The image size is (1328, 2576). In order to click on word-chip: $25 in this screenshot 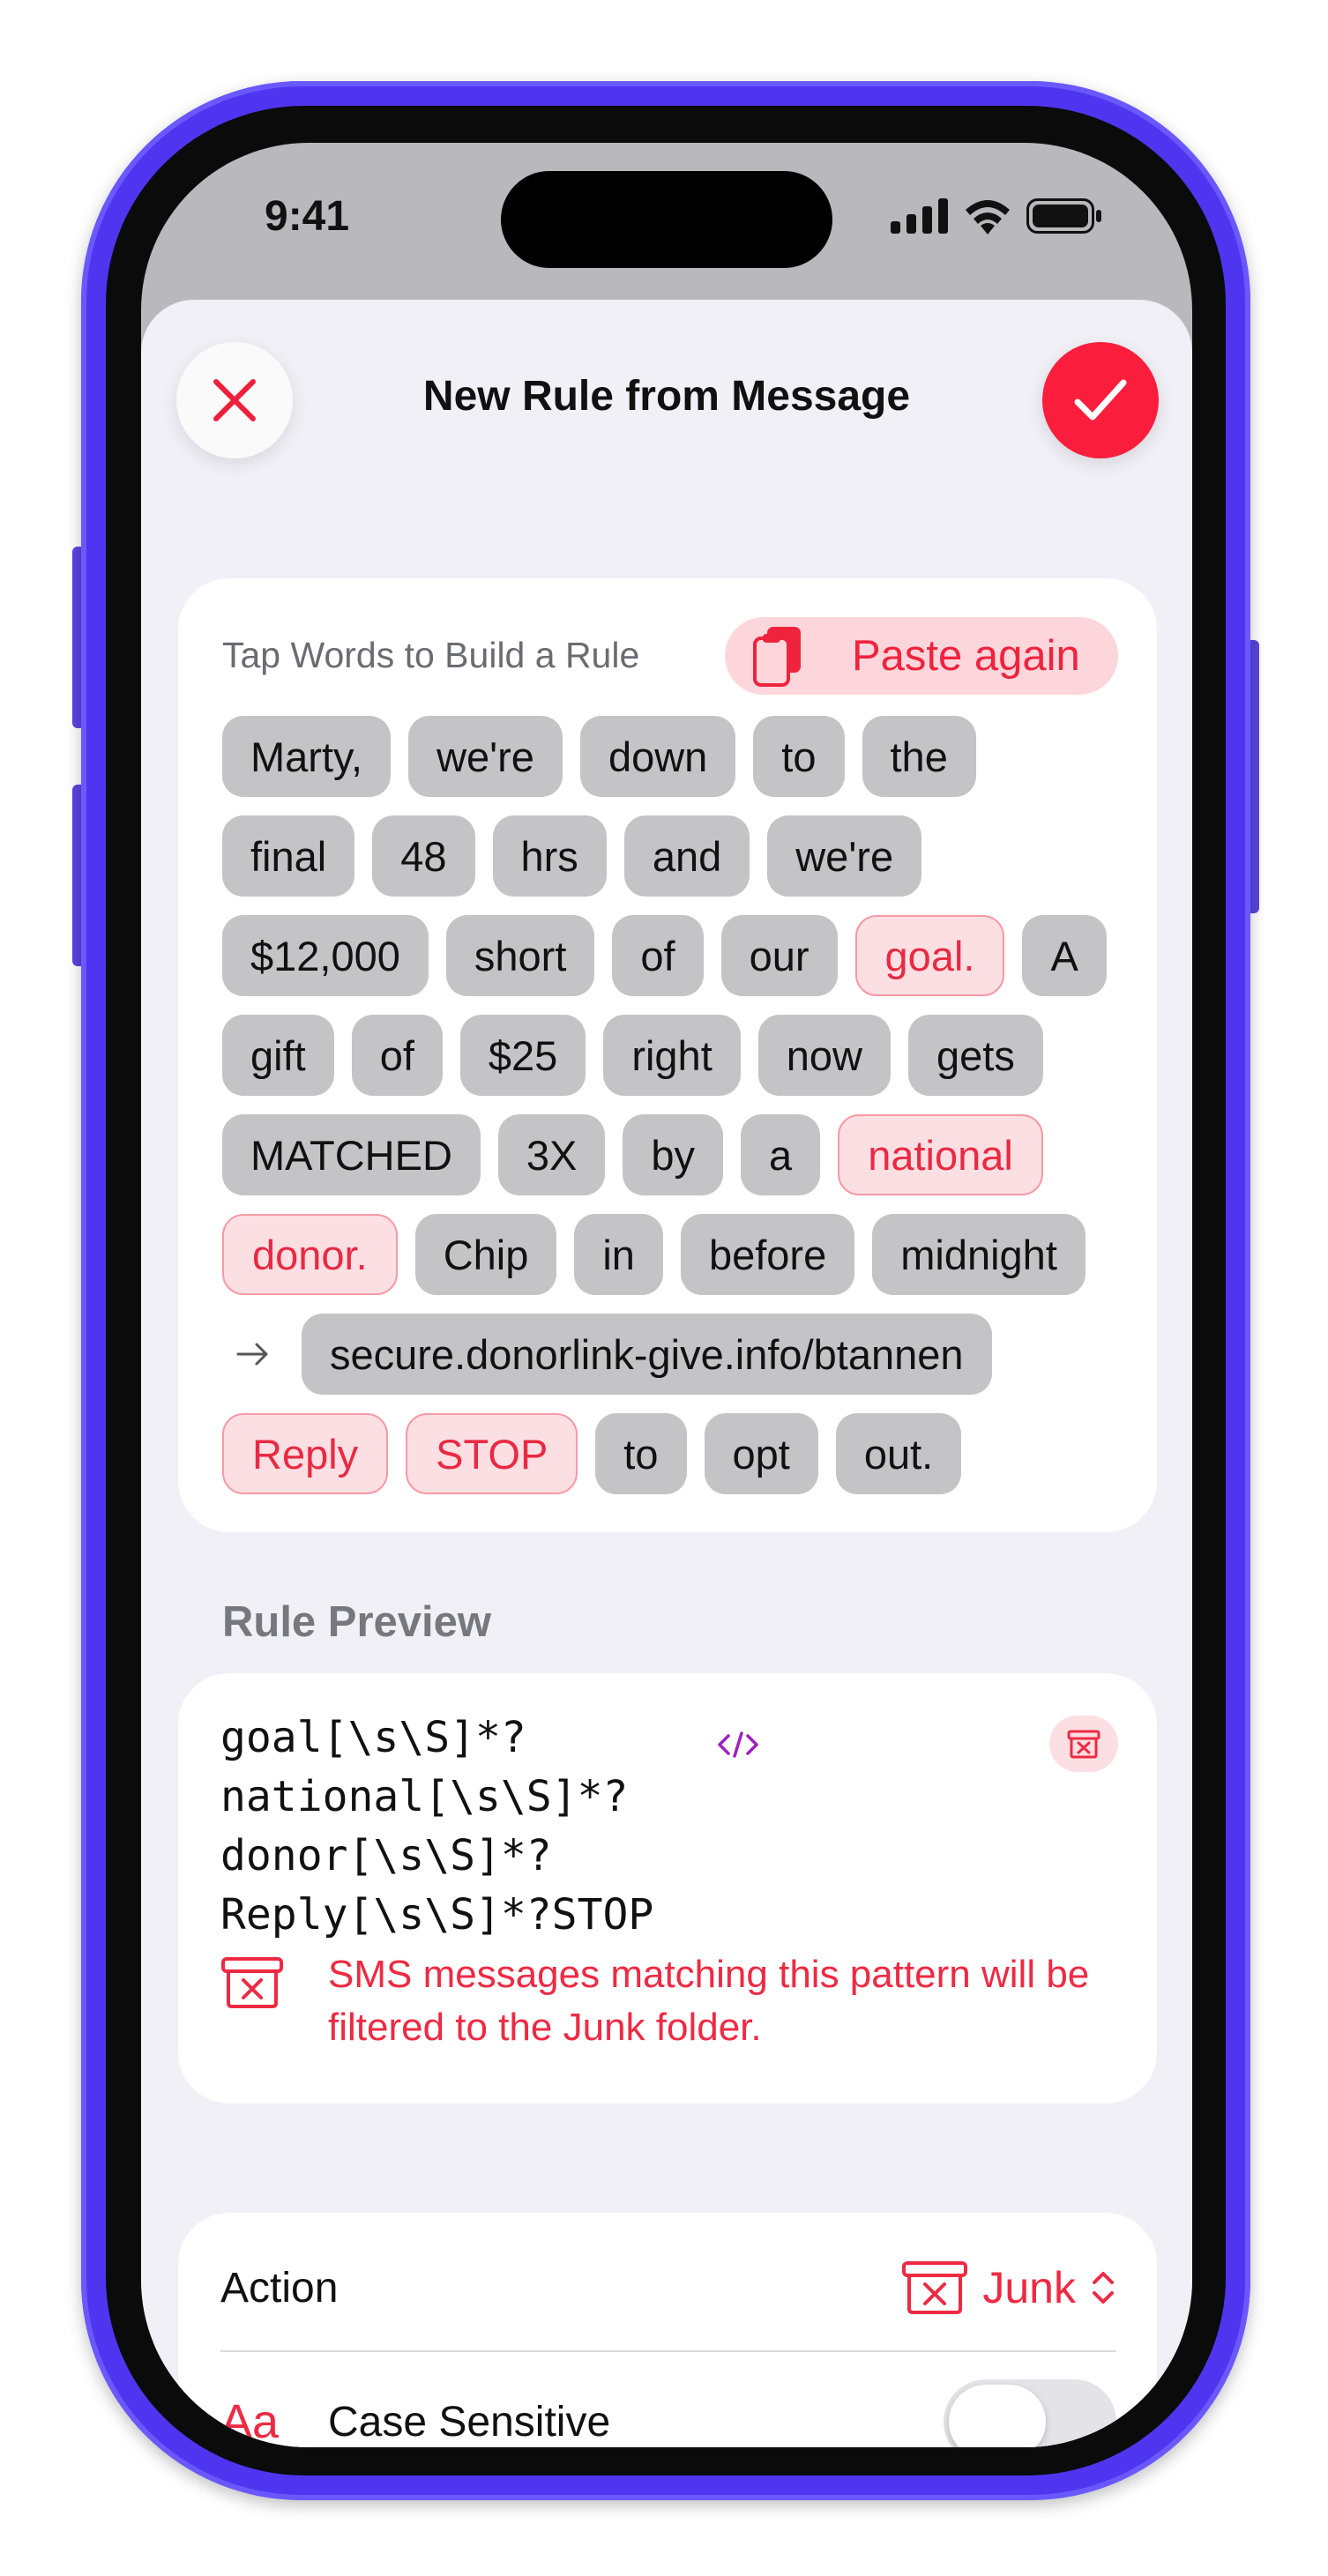, I will do `click(522, 1055)`.